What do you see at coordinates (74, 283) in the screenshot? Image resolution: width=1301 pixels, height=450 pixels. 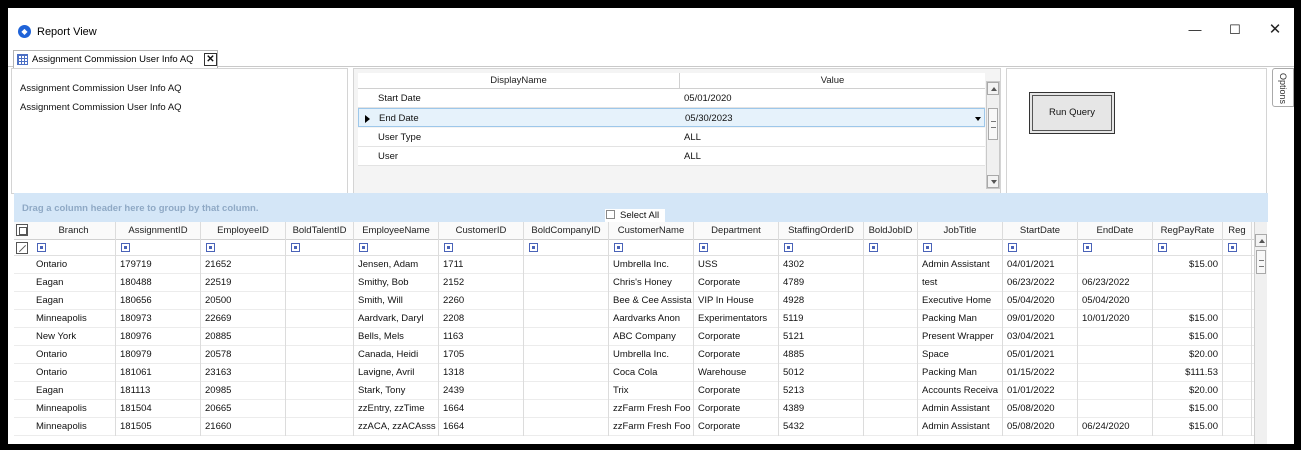 I see `table-cell: Eagan` at bounding box center [74, 283].